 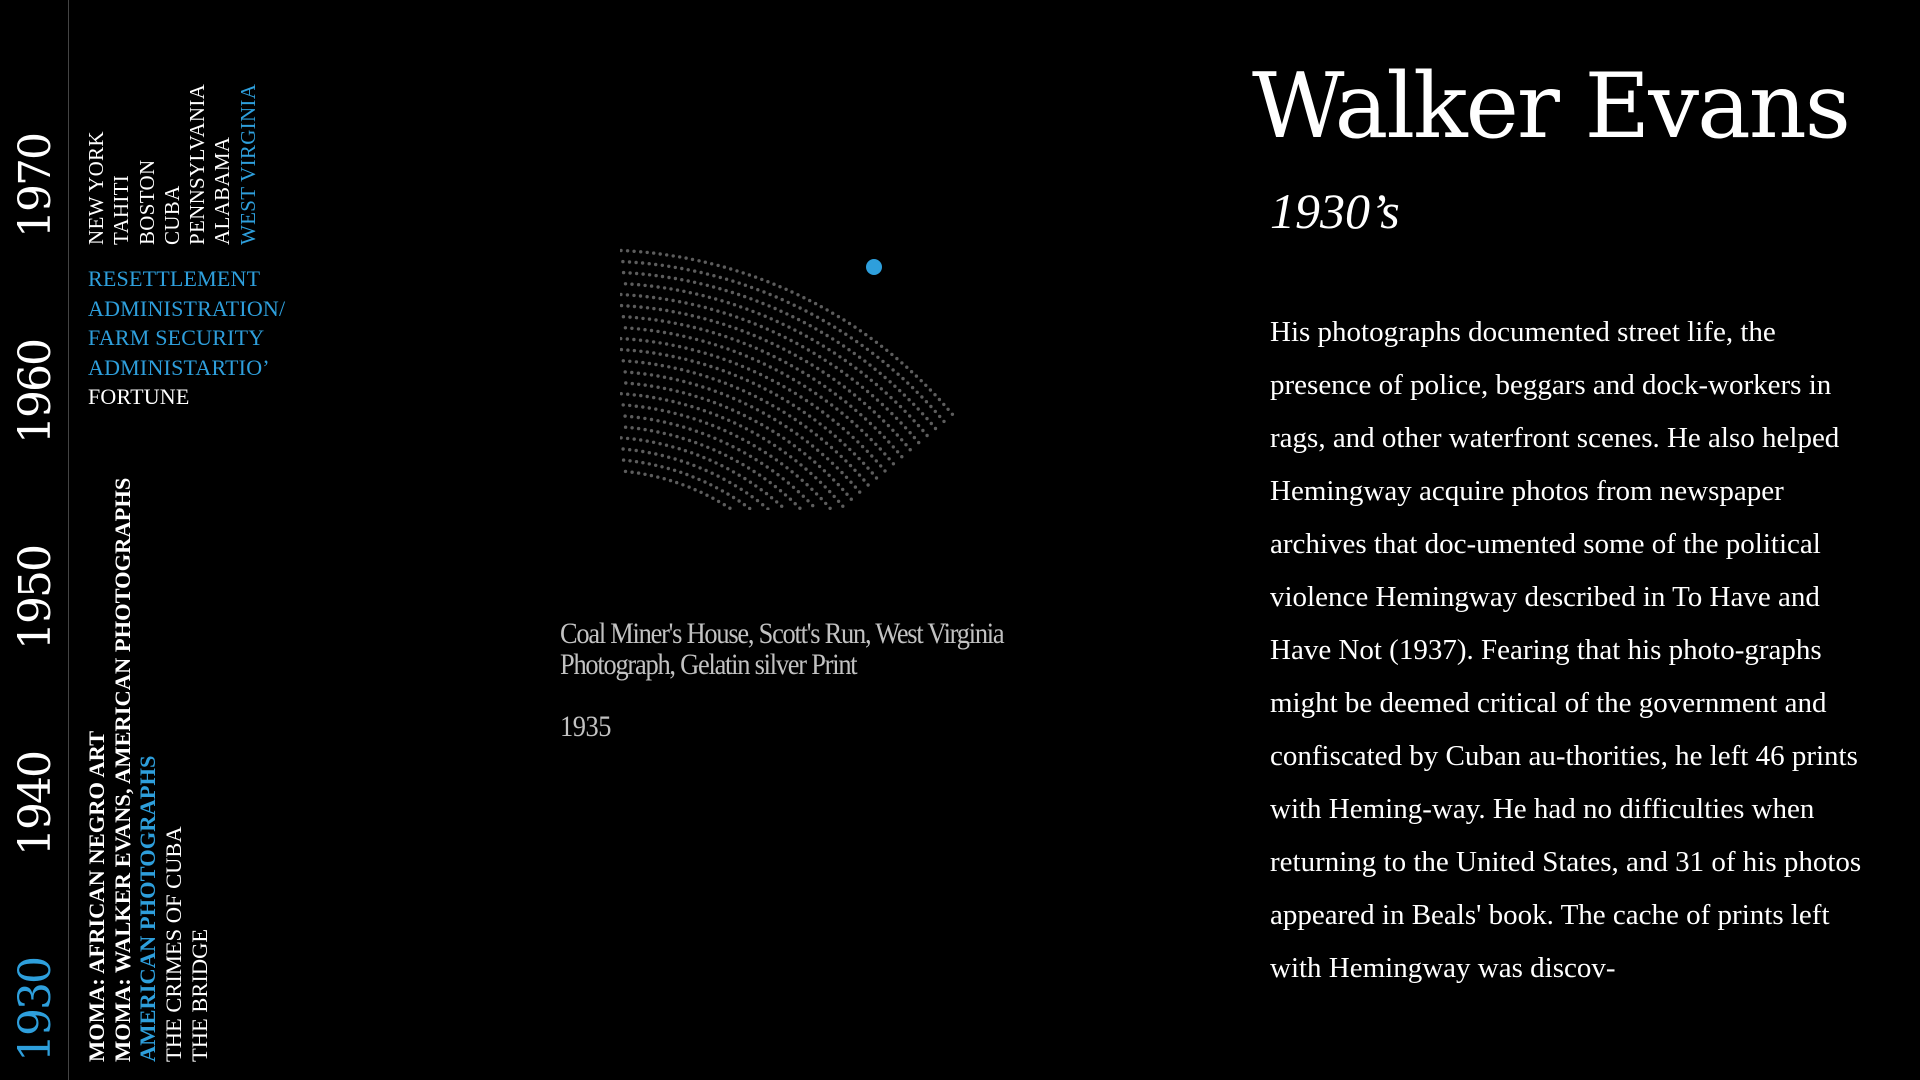 What do you see at coordinates (860, 330) in the screenshot?
I see `photo-arc-visualization` at bounding box center [860, 330].